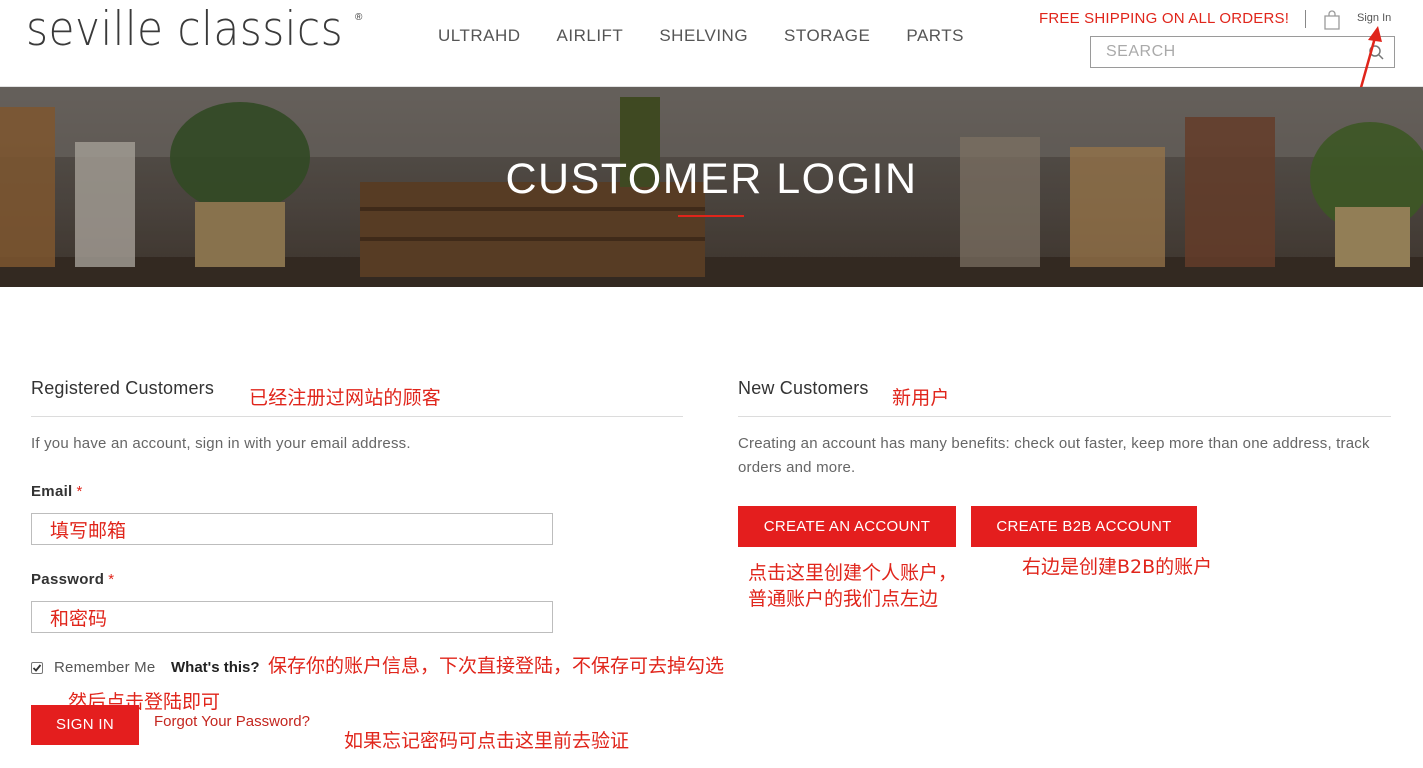  I want to click on email-field, so click(292, 529).